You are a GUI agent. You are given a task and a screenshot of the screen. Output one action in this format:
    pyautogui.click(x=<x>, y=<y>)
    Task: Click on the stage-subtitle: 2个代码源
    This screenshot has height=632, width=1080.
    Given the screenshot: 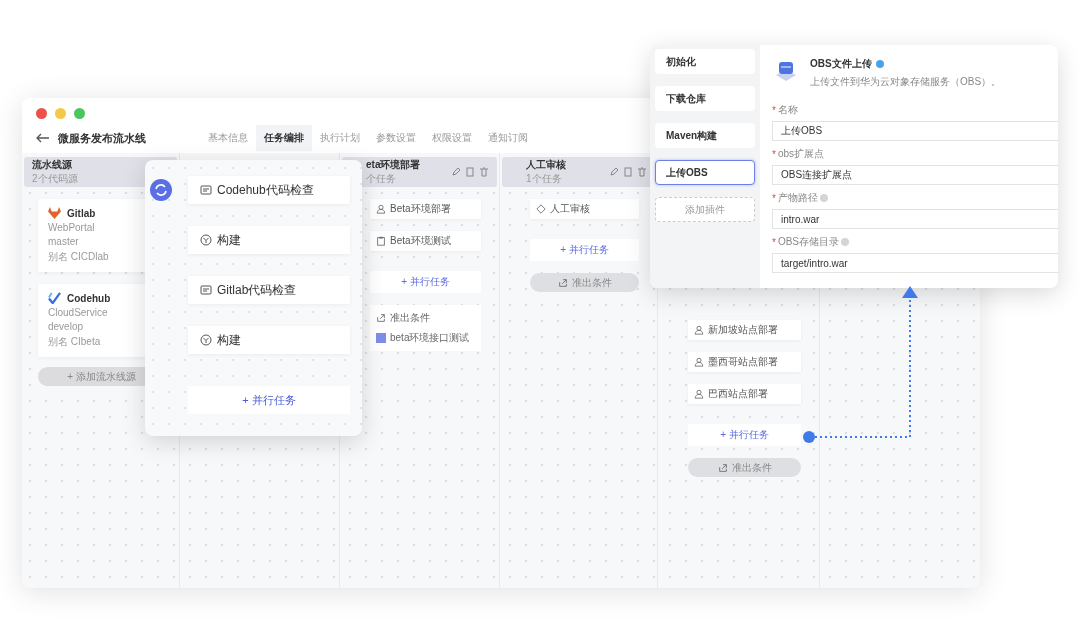 What is the action you would take?
    pyautogui.click(x=55, y=179)
    